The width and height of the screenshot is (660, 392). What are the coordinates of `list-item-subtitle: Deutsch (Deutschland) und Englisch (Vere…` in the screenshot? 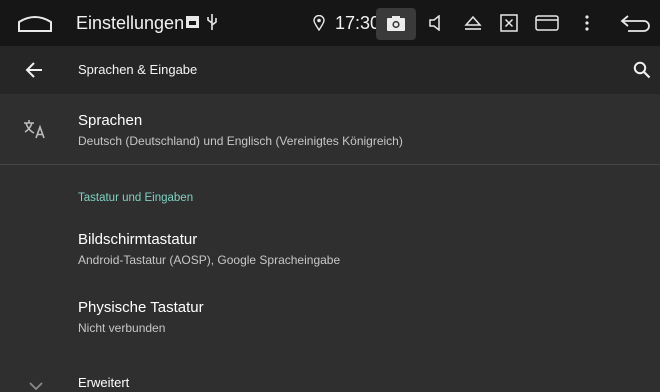 It's located at (240, 141).